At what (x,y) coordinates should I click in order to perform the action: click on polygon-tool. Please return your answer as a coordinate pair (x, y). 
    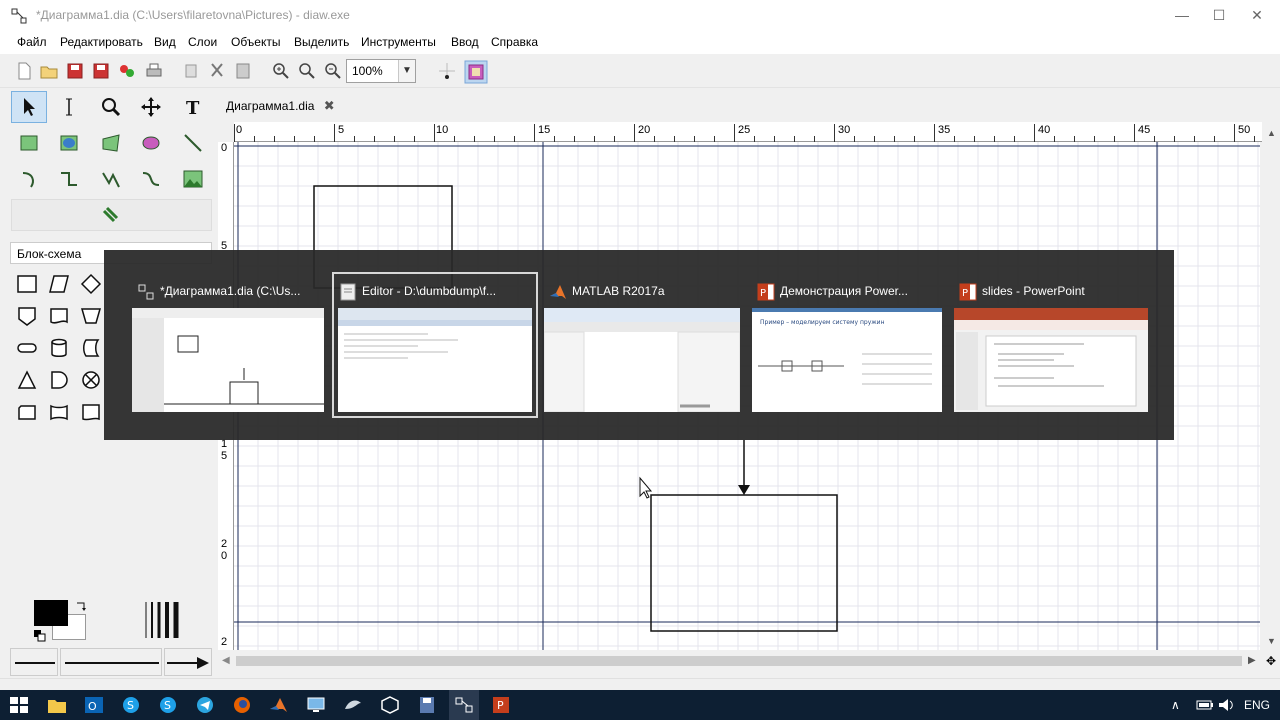
    Looking at the image, I should click on (111, 143).